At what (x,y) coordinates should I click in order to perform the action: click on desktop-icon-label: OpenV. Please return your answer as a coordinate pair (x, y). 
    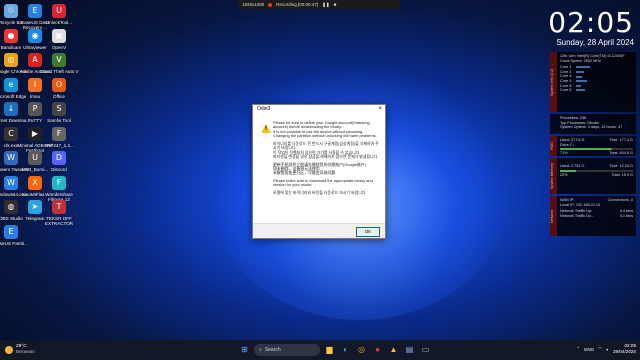
    Looking at the image, I should click on (59, 47).